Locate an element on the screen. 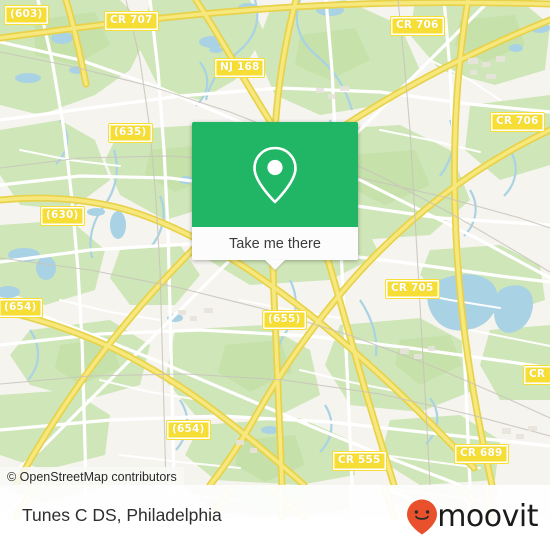 Image resolution: width=550 pixels, height=550 pixels. osm-attribution: © OpenStreetMap contributors is located at coordinates (92, 476).